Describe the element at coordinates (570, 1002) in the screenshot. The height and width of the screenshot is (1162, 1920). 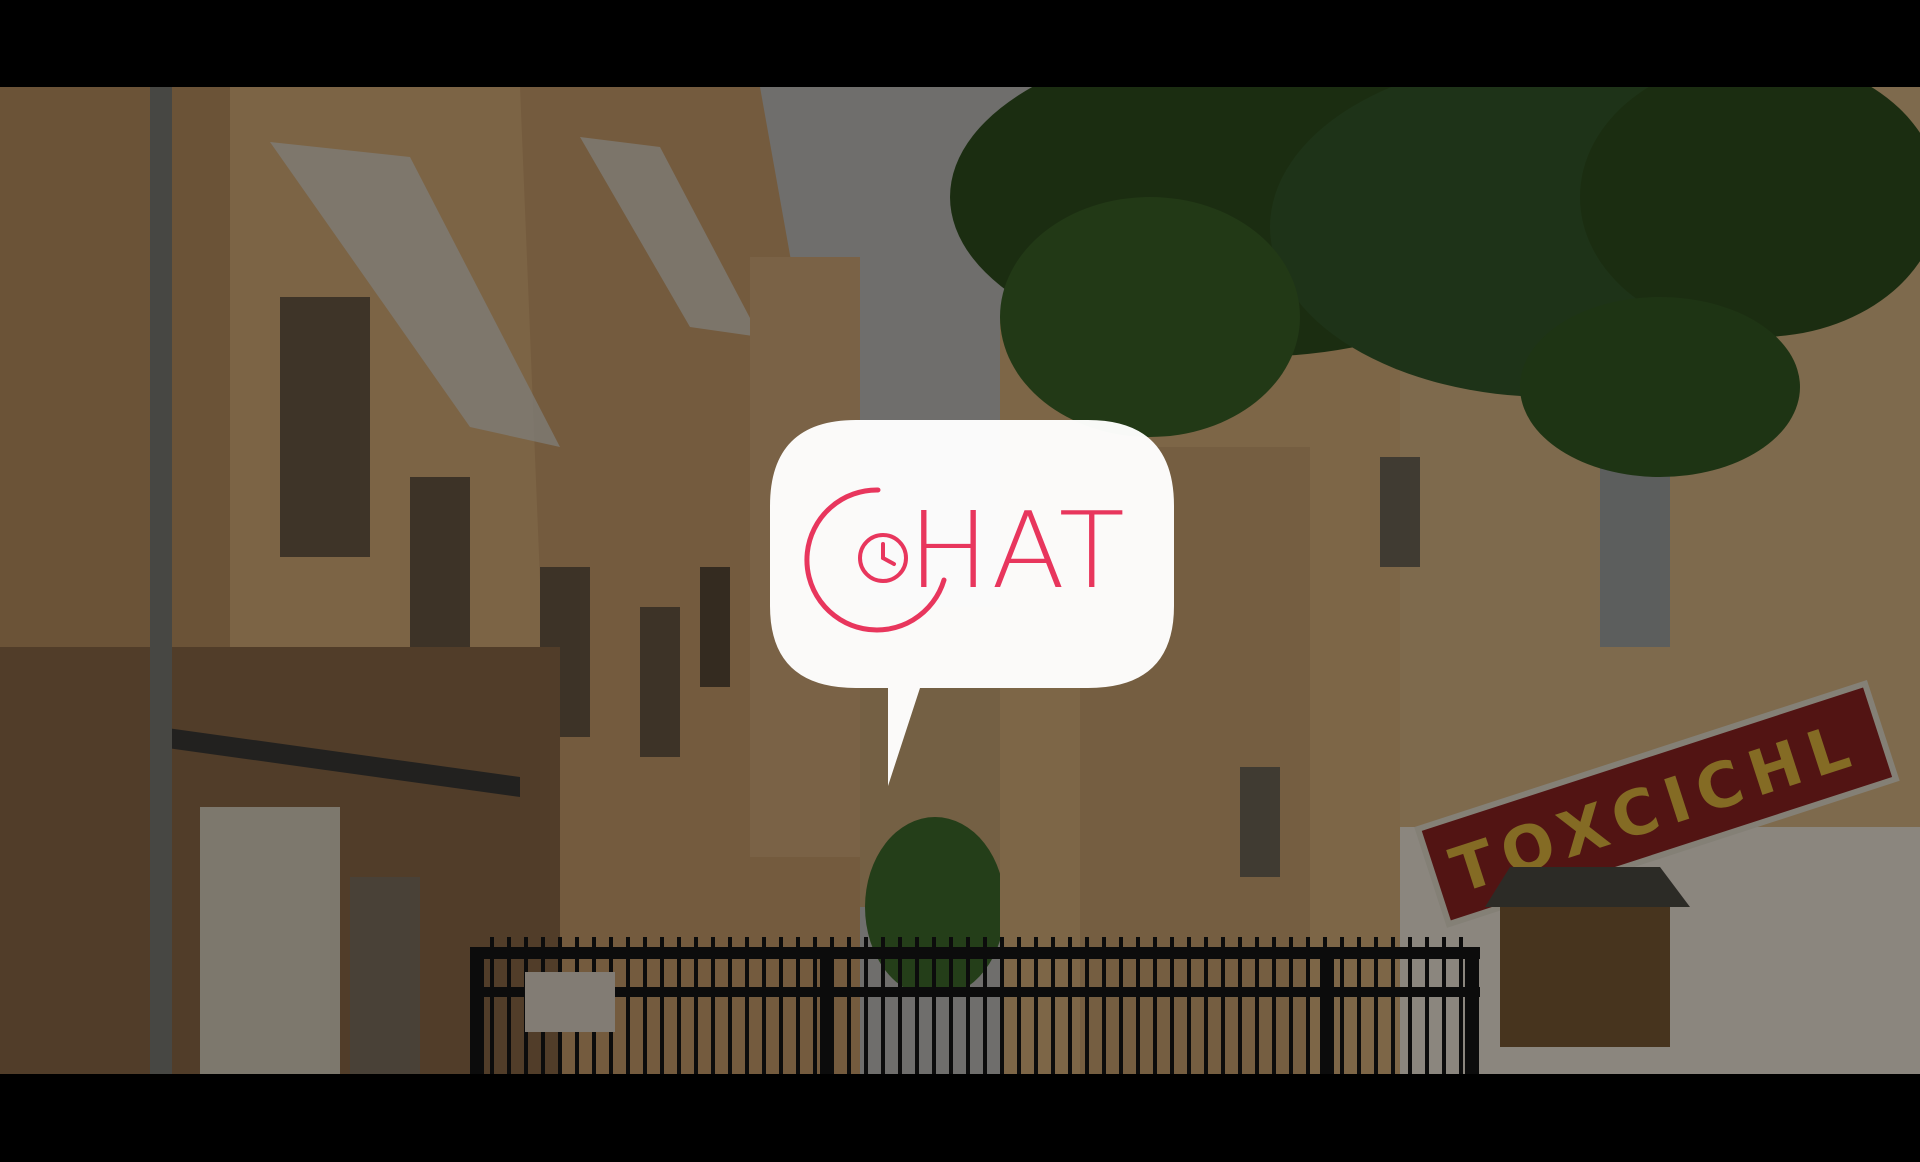
I see `gate-notice` at that location.